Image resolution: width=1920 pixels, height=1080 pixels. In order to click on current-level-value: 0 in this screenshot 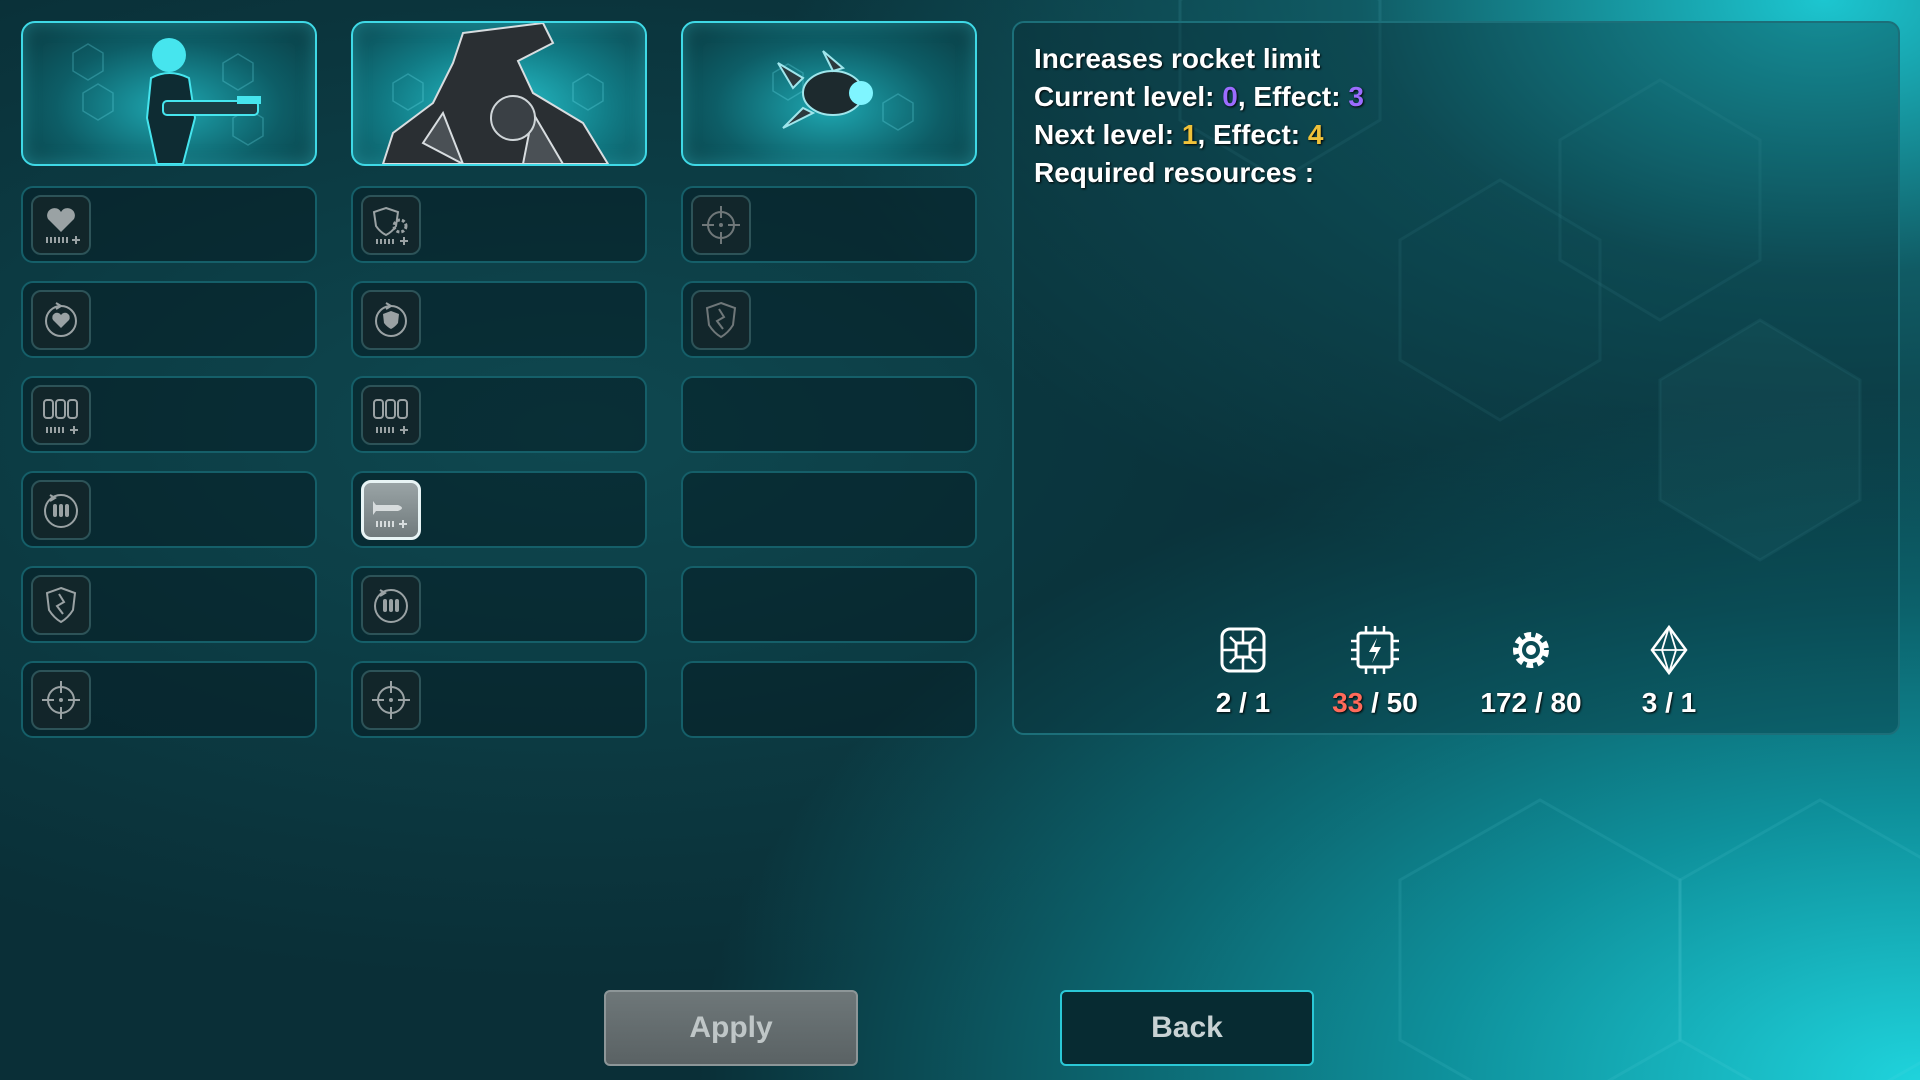, I will do `click(1230, 96)`.